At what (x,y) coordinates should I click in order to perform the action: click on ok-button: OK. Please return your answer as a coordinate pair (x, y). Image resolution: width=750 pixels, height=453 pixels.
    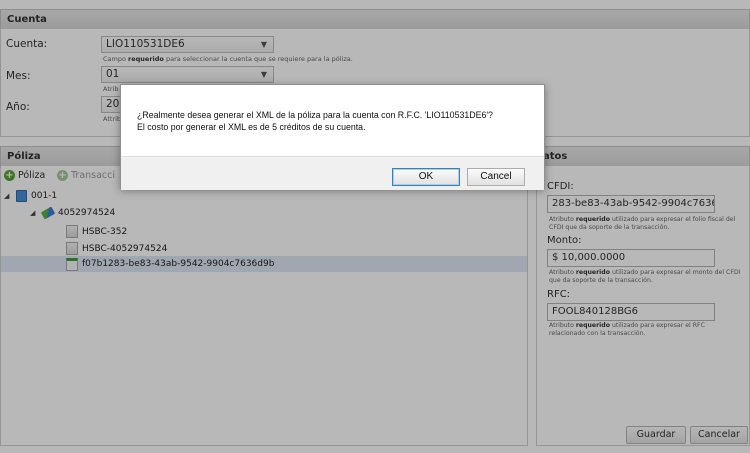
    Looking at the image, I should click on (426, 177).